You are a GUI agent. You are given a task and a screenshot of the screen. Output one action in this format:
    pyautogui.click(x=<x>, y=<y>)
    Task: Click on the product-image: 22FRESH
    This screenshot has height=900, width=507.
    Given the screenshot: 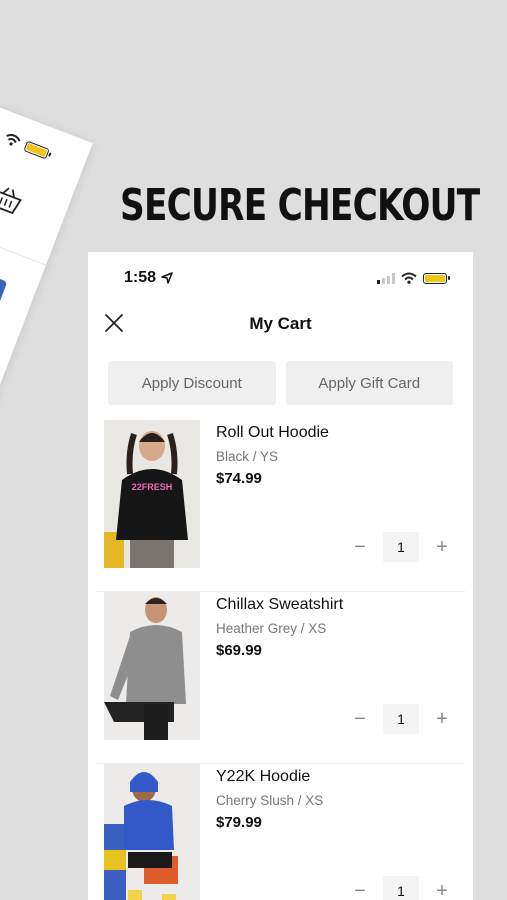 What is the action you would take?
    pyautogui.click(x=152, y=494)
    